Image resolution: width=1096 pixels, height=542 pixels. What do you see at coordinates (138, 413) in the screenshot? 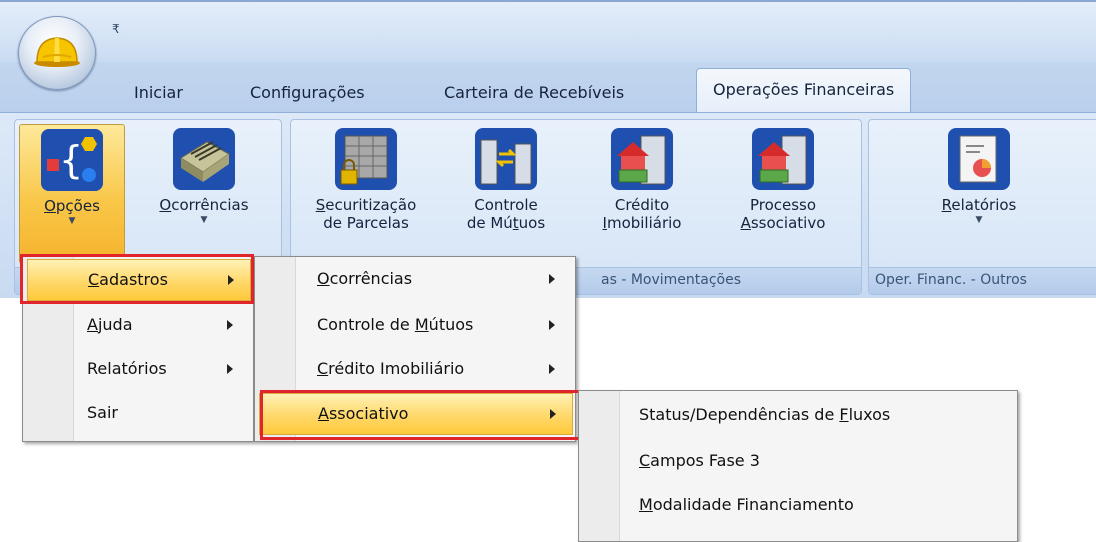
I see `menu-item-sair: Sair` at bounding box center [138, 413].